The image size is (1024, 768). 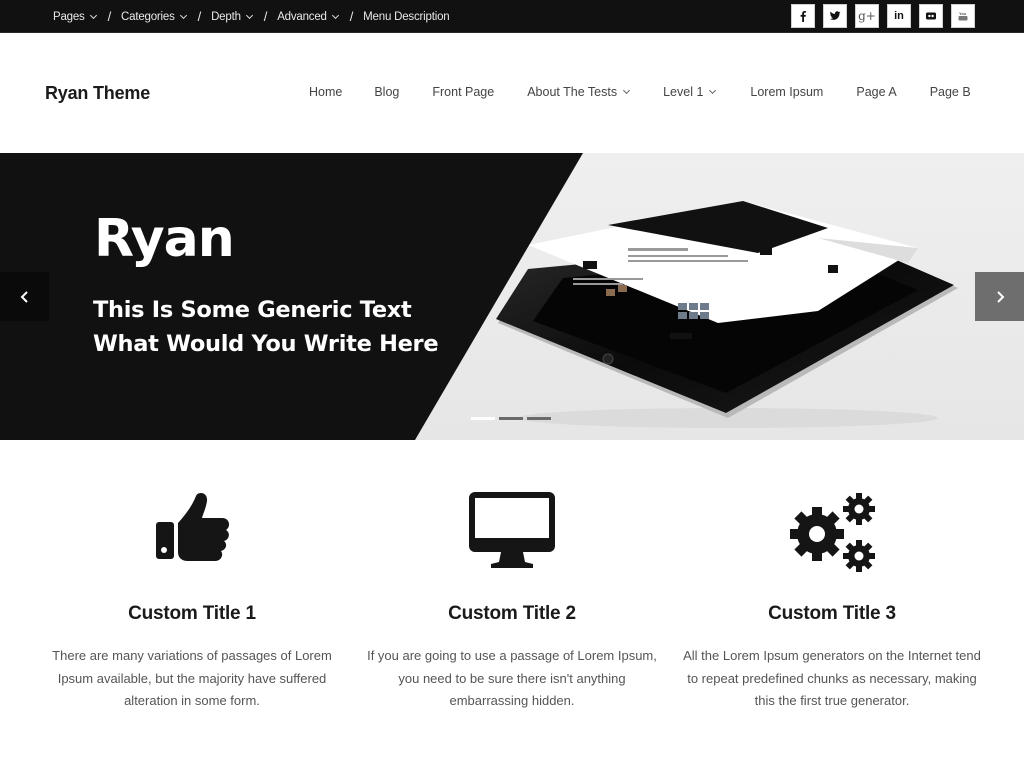 I want to click on site-title: Ryan Theme, so click(x=97, y=93).